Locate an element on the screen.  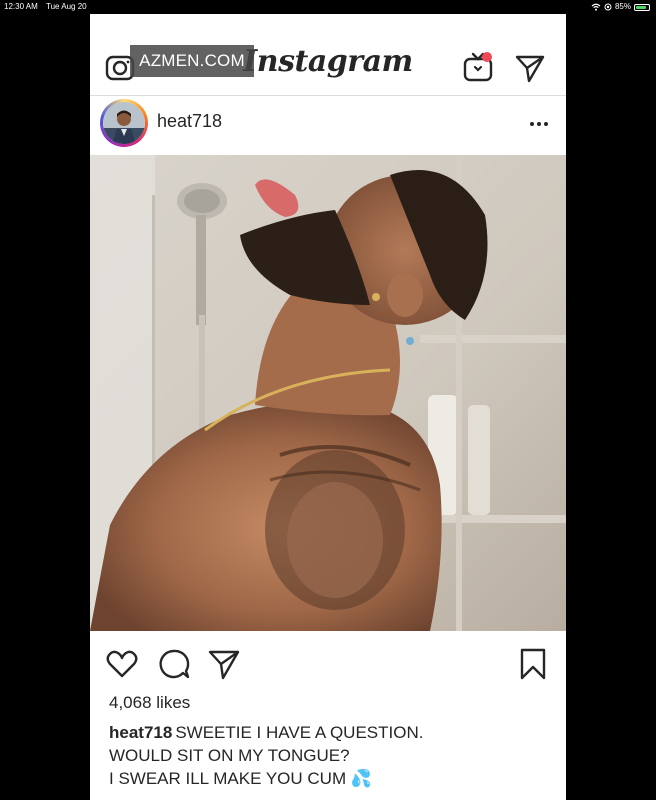
status-date: Tue Aug 20 is located at coordinates (66, 6).